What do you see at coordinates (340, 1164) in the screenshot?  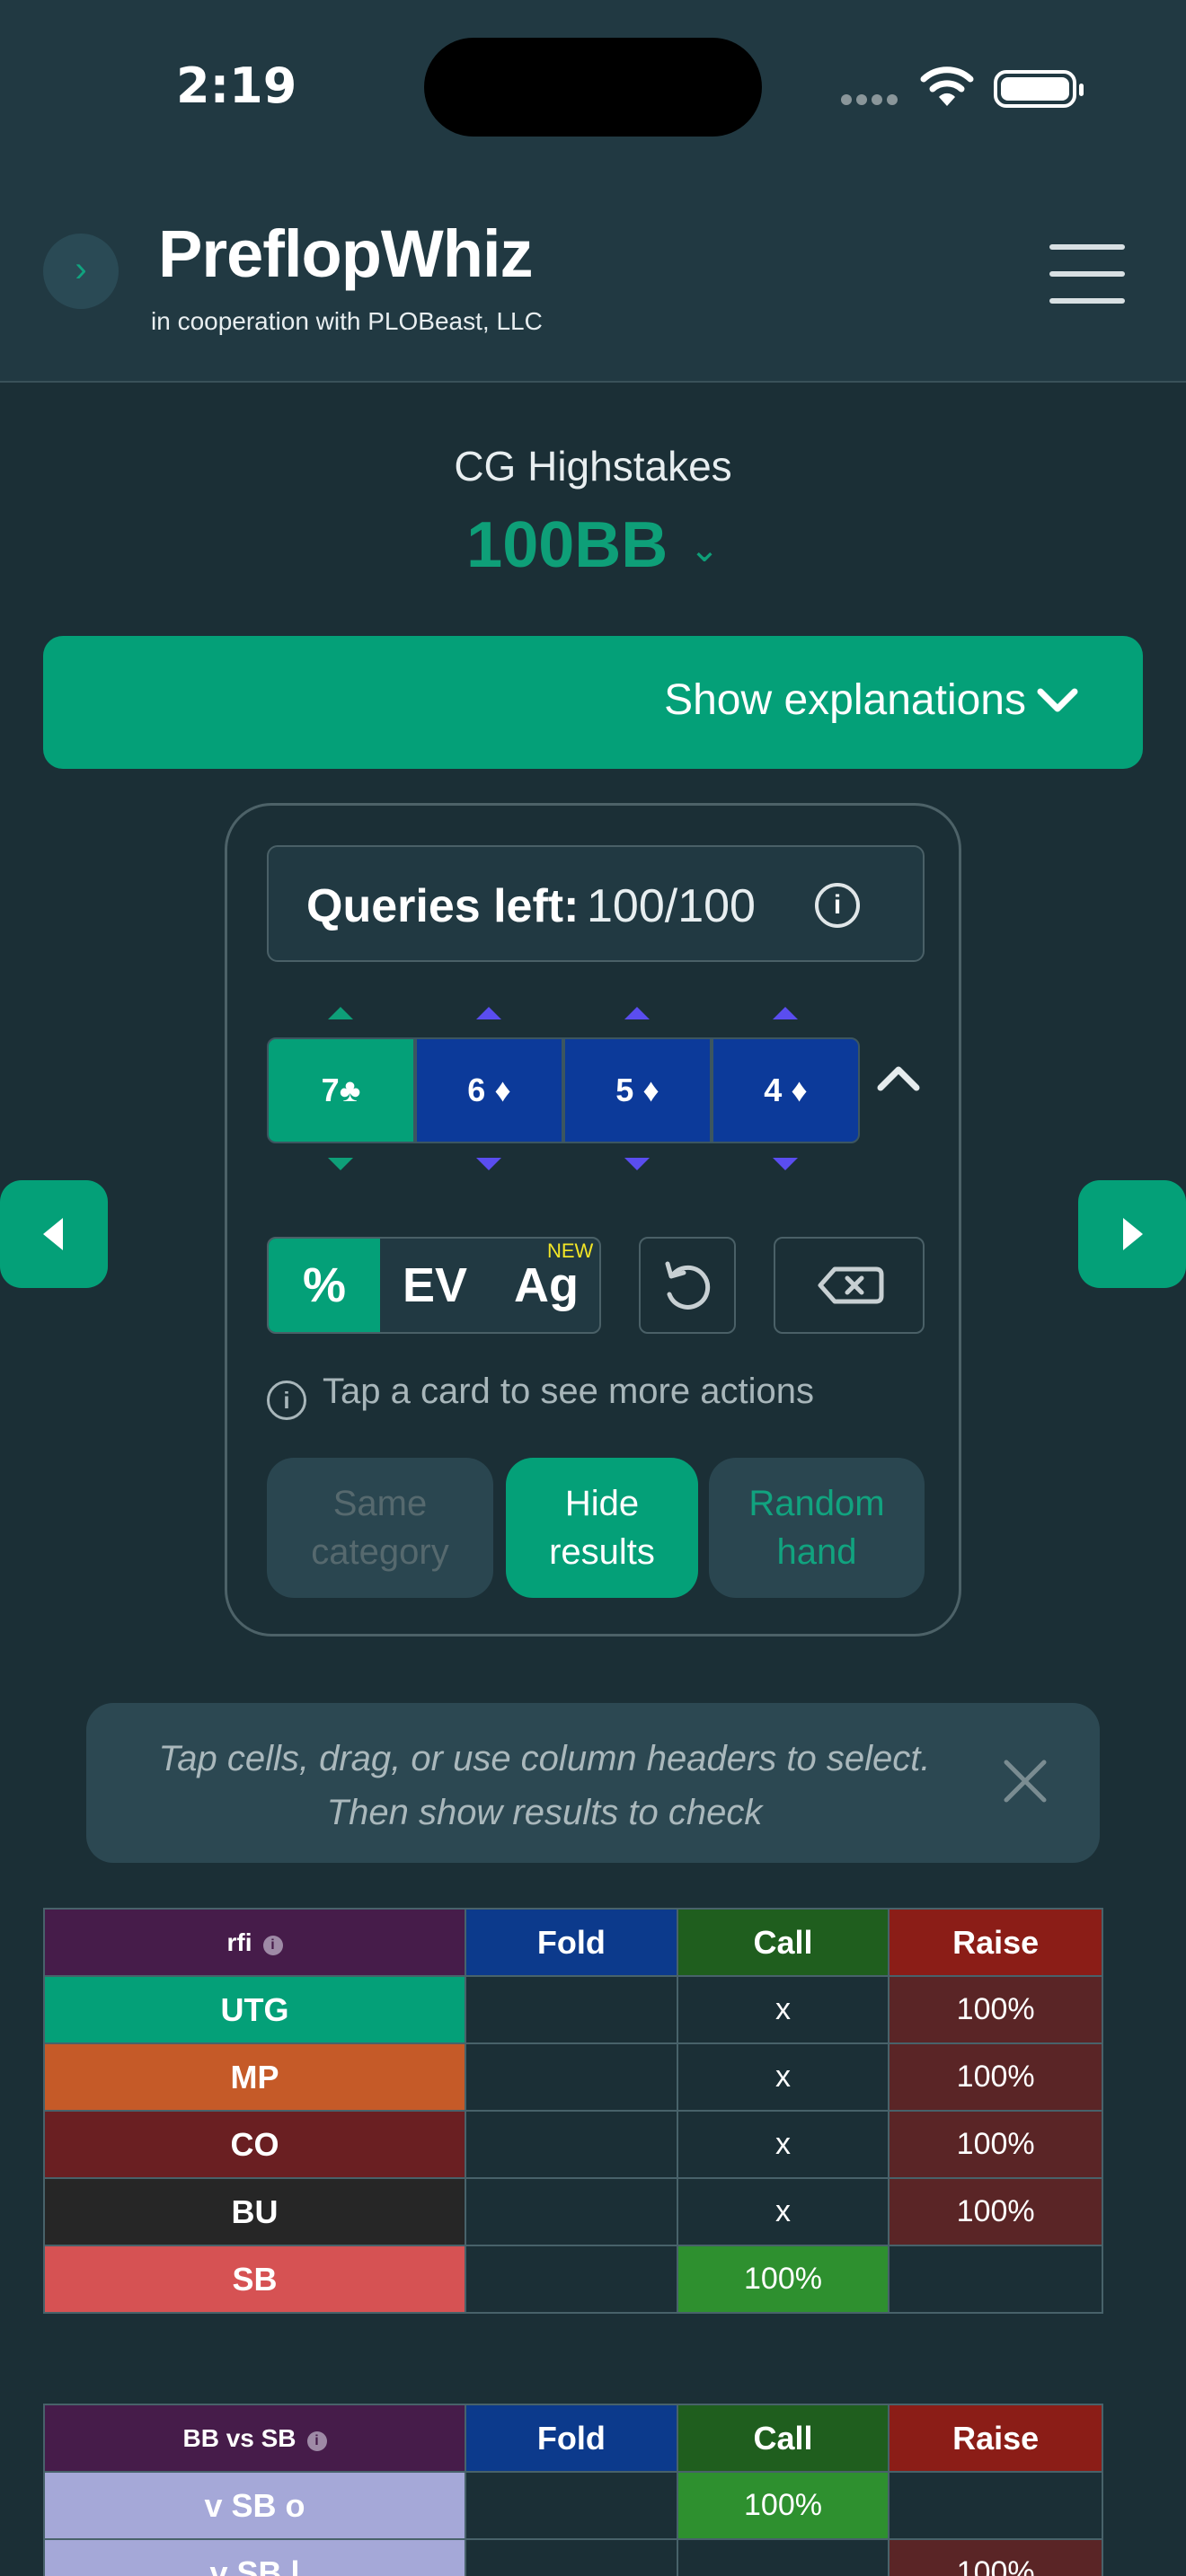 I see `card-1-down-arrow-icon` at bounding box center [340, 1164].